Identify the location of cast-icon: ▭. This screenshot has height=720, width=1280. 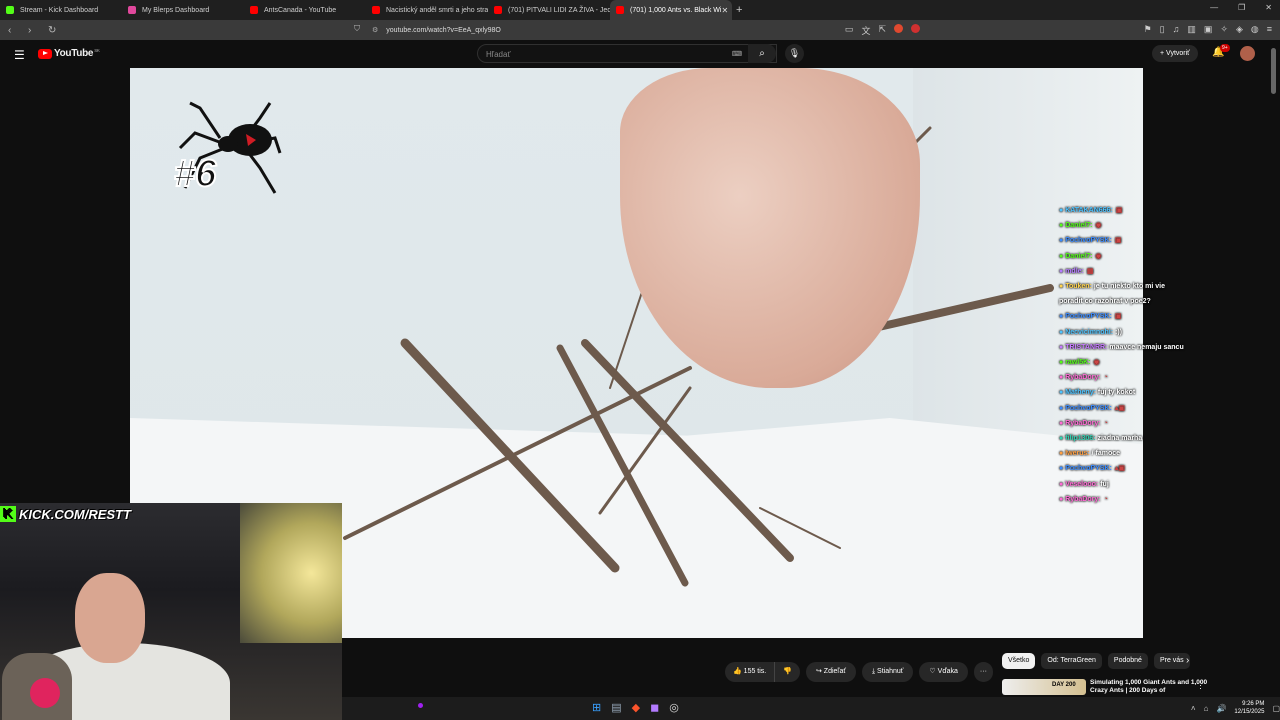
(849, 30).